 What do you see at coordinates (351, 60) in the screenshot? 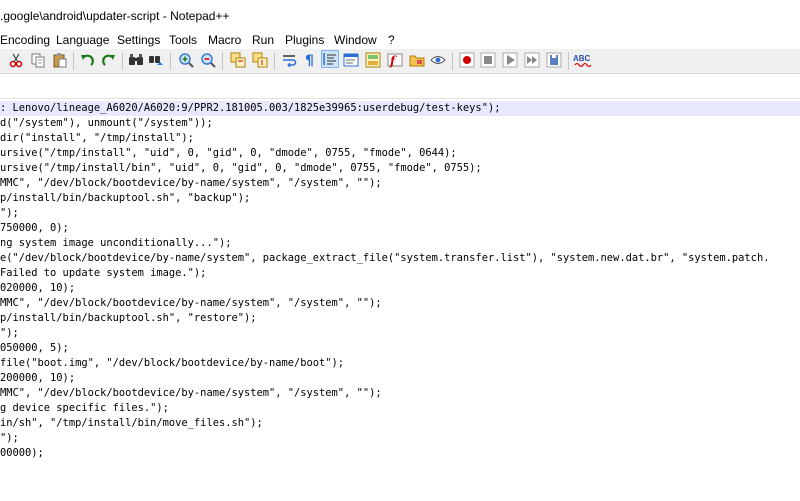
I see `udl-icon` at bounding box center [351, 60].